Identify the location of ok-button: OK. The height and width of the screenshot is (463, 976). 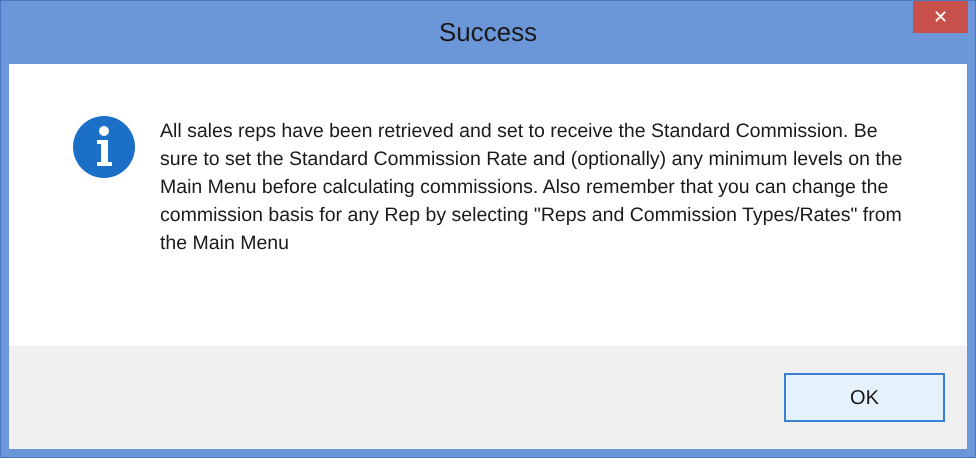
(864, 397).